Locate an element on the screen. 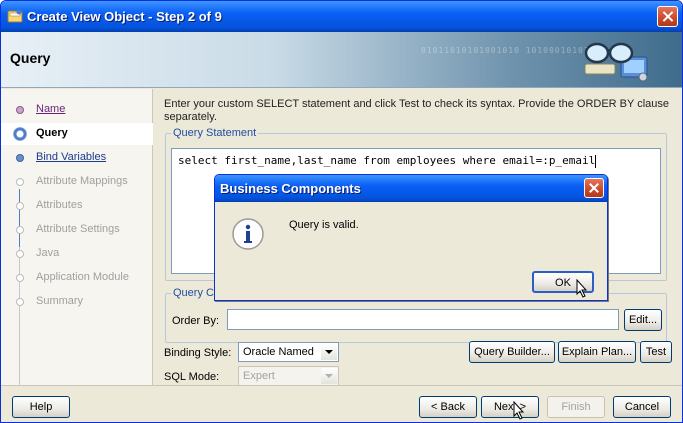 The width and height of the screenshot is (683, 423). window-title: Create View Object - Step 2 of 9 is located at coordinates (124, 16).